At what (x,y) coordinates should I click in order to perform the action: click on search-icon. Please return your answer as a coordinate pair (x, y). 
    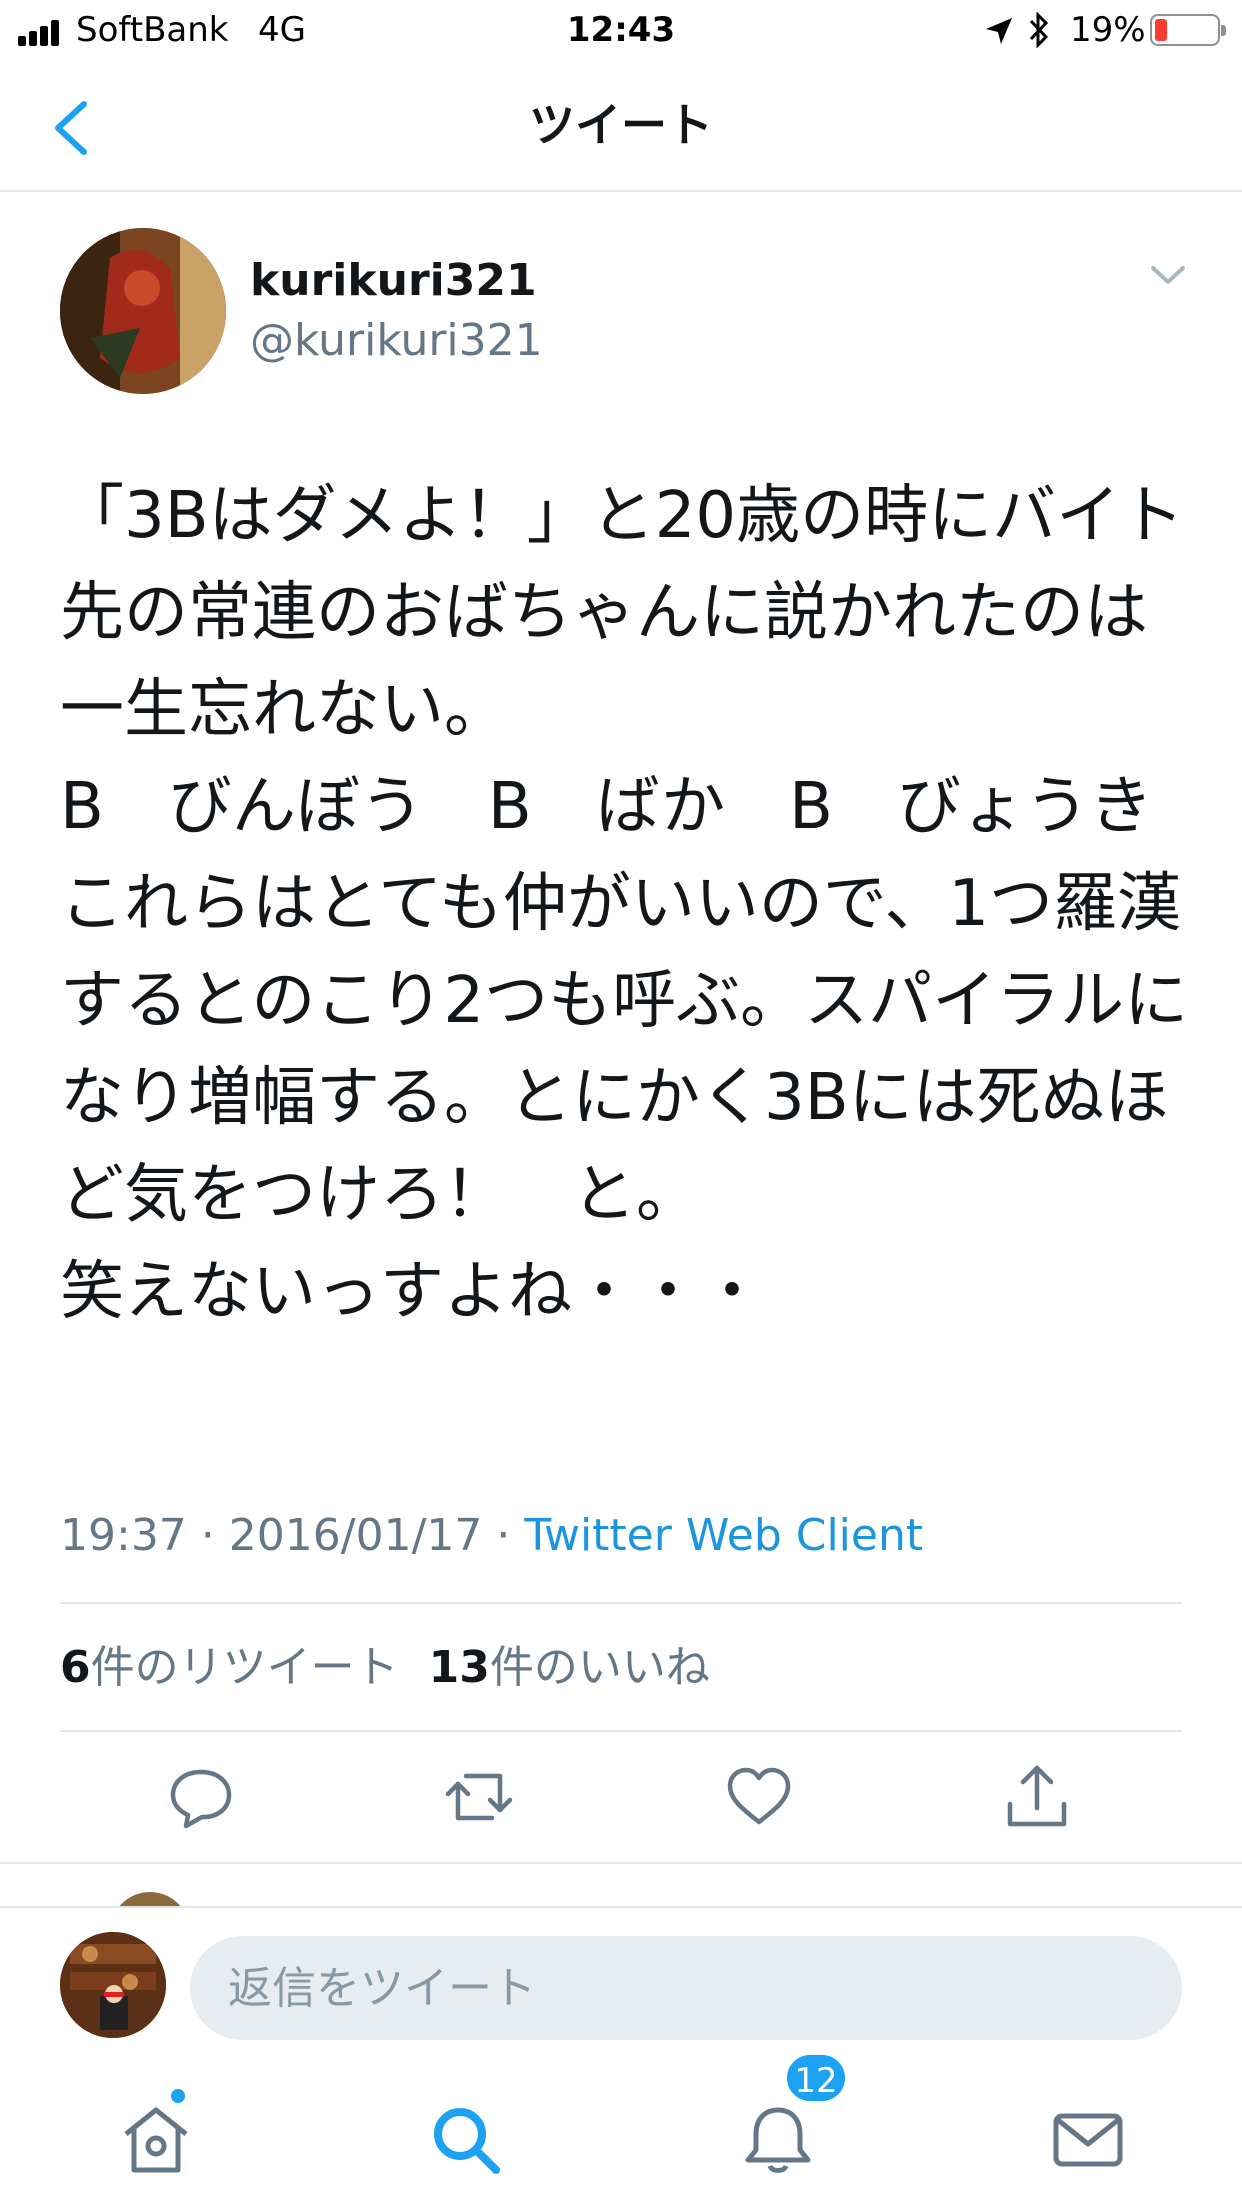
    Looking at the image, I should click on (466, 2140).